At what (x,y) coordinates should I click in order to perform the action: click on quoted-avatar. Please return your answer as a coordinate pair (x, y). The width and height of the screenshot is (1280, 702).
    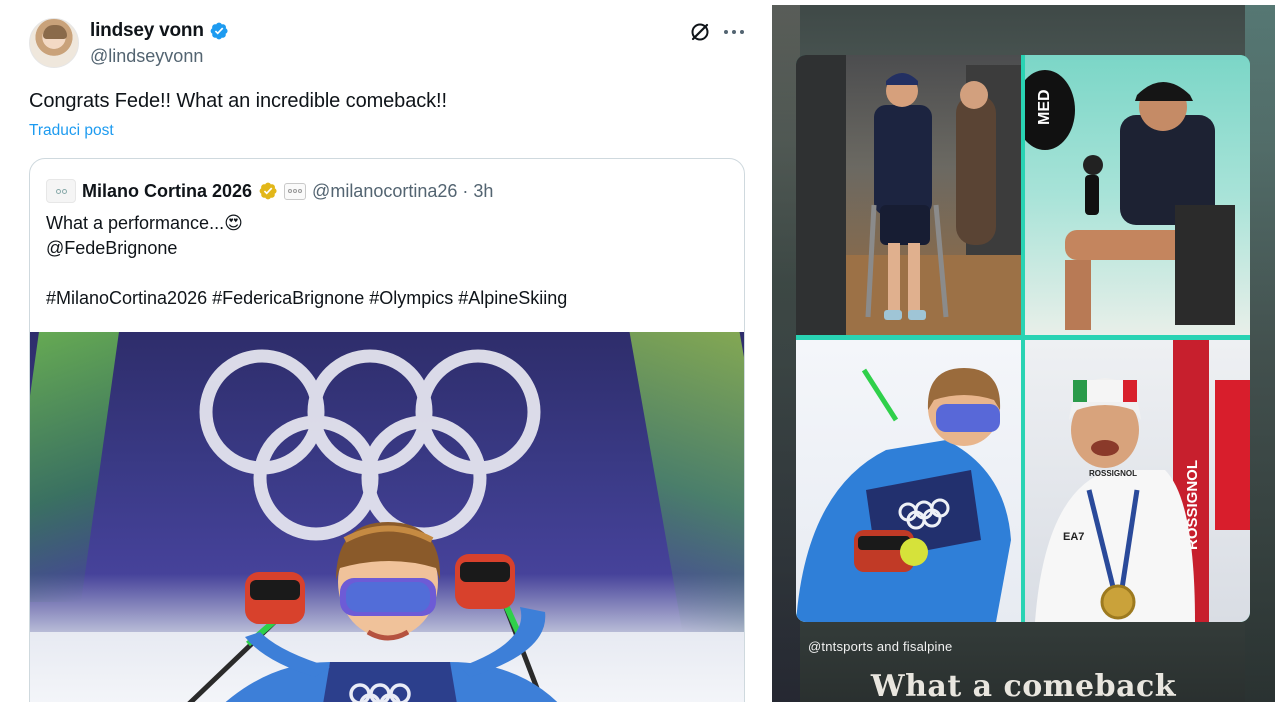
    Looking at the image, I should click on (61, 191).